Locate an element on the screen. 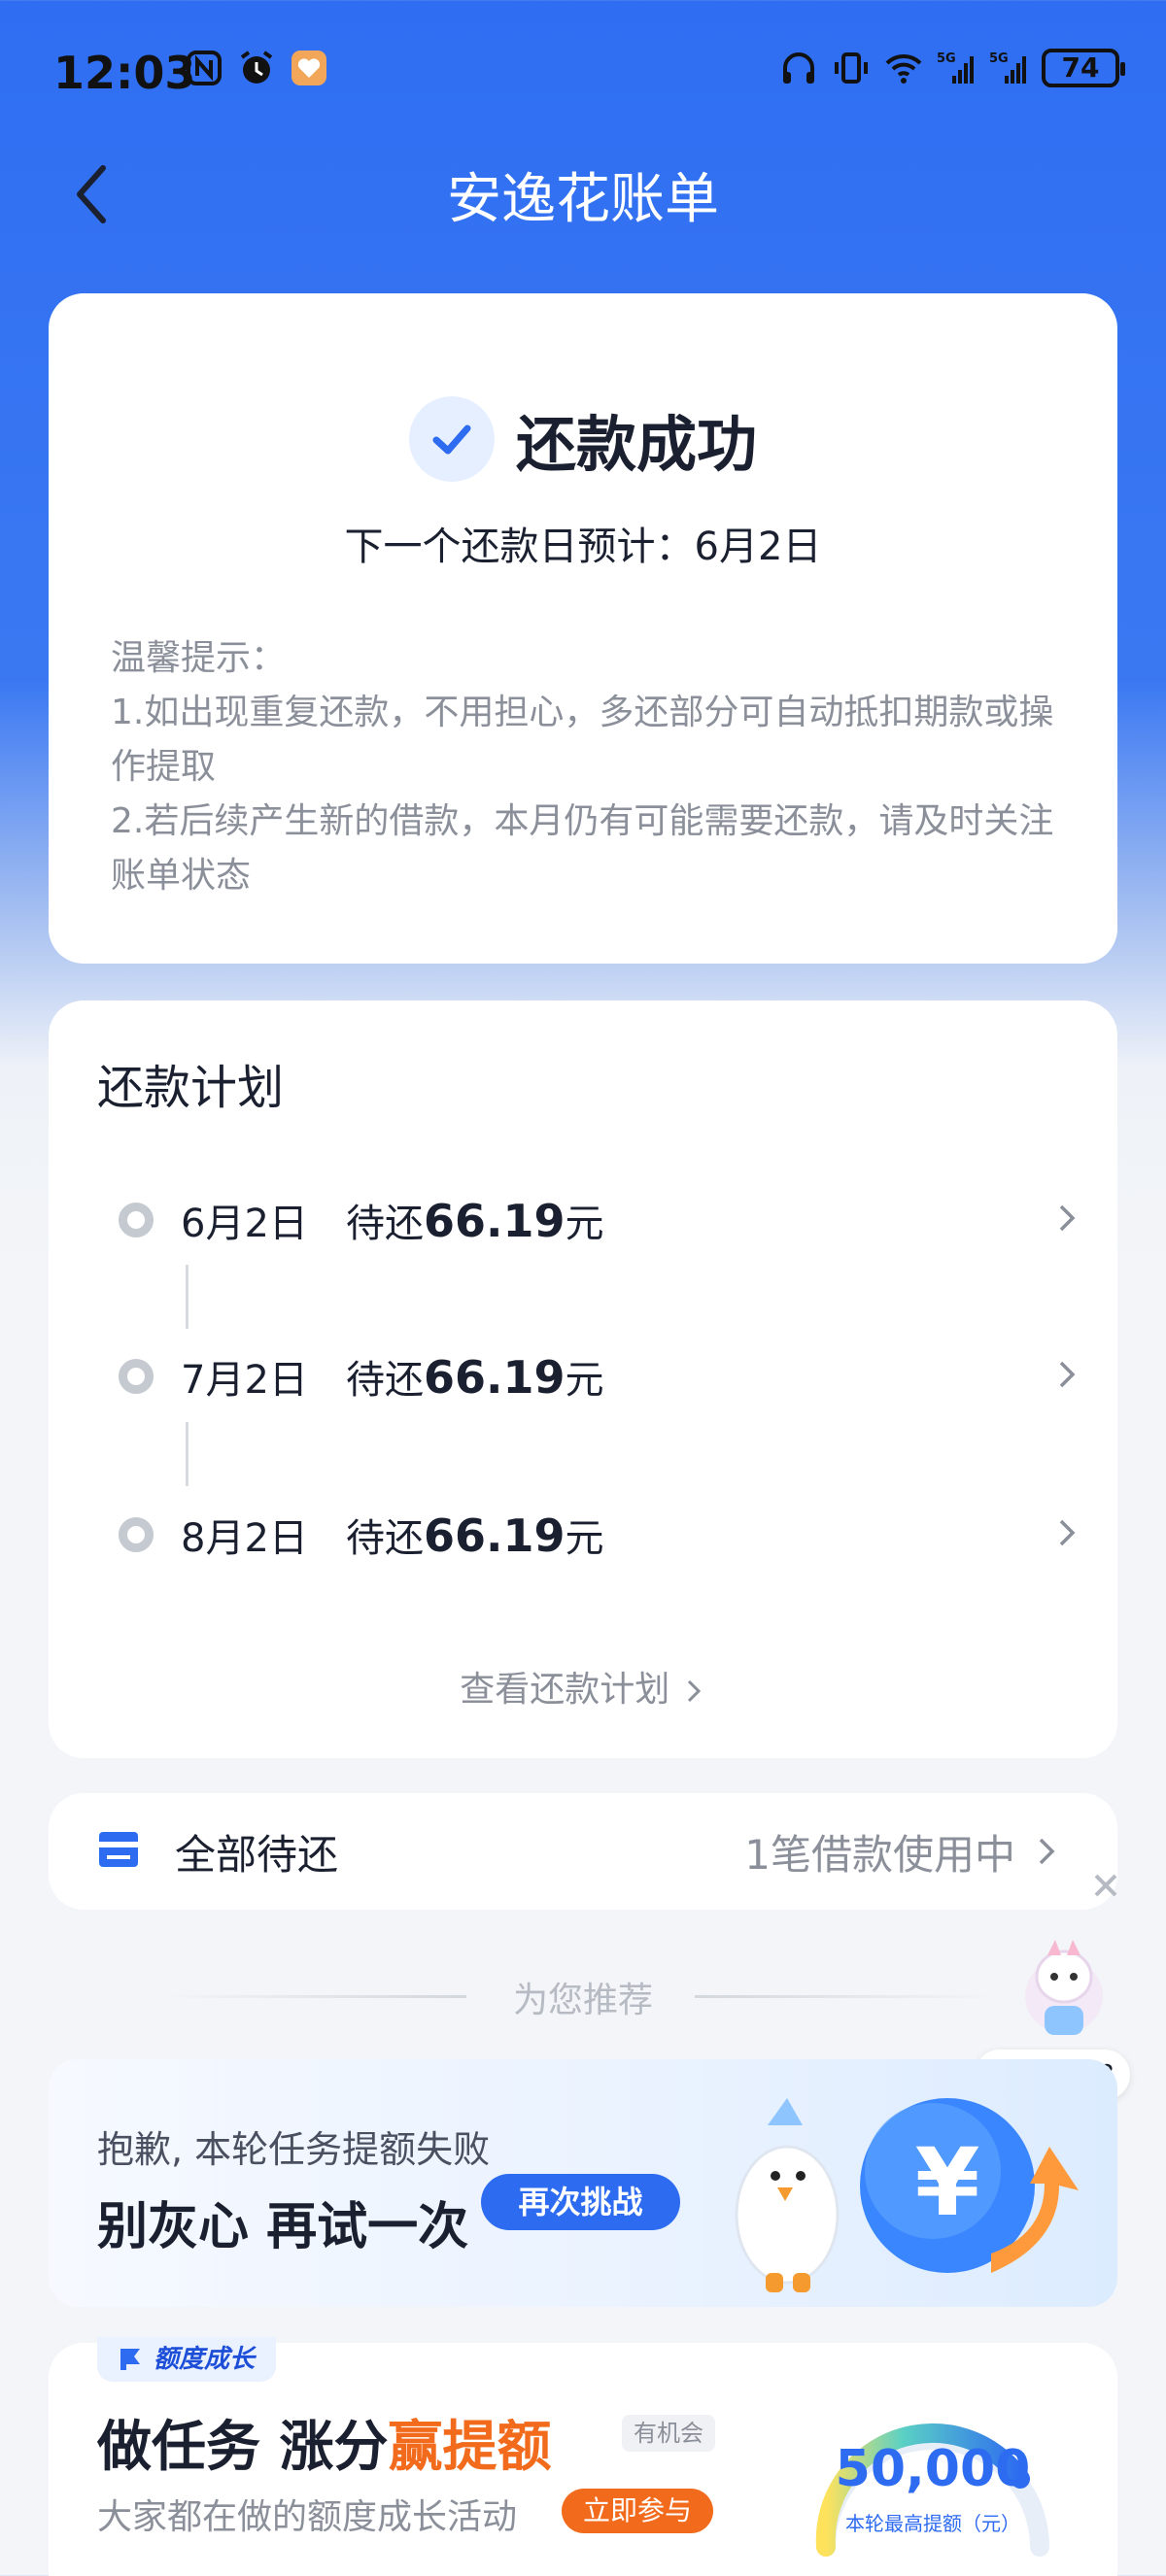  plan-date: 8月2日 is located at coordinates (244, 1538).